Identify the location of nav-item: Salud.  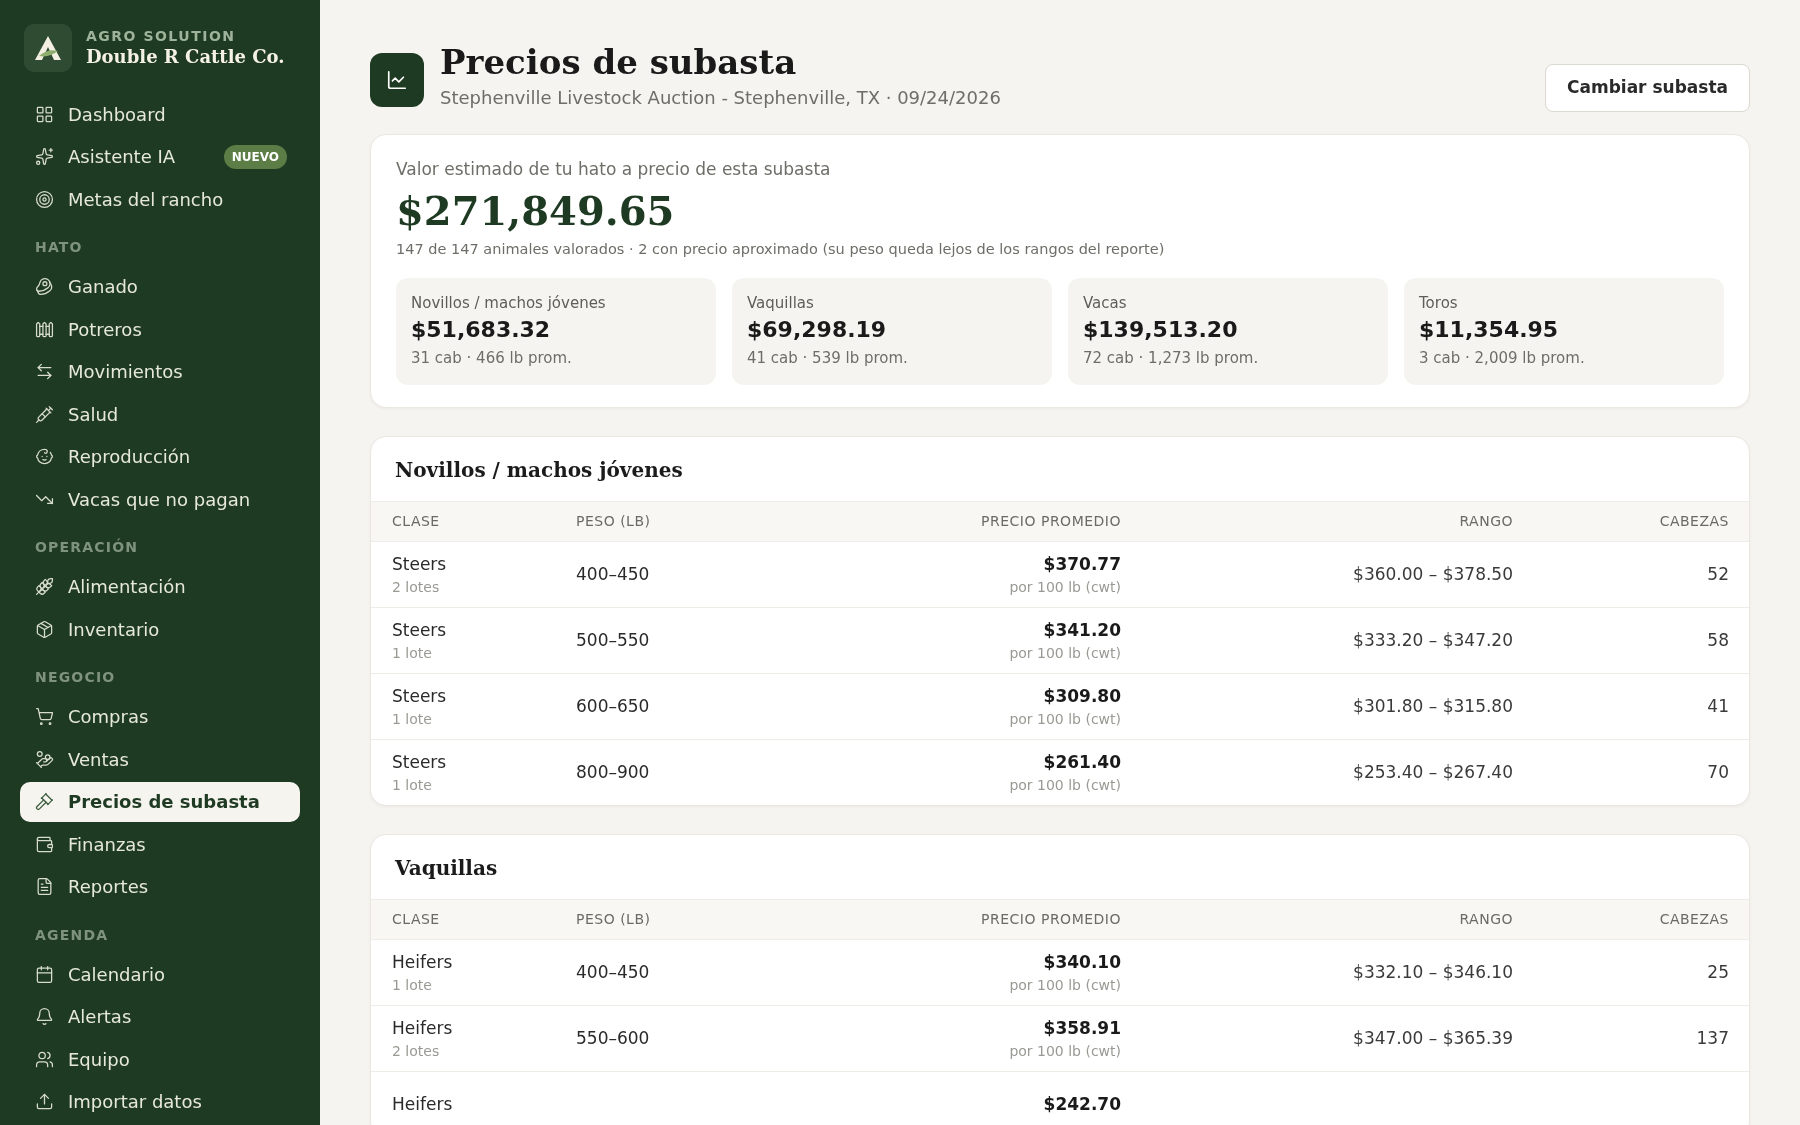
(160, 414).